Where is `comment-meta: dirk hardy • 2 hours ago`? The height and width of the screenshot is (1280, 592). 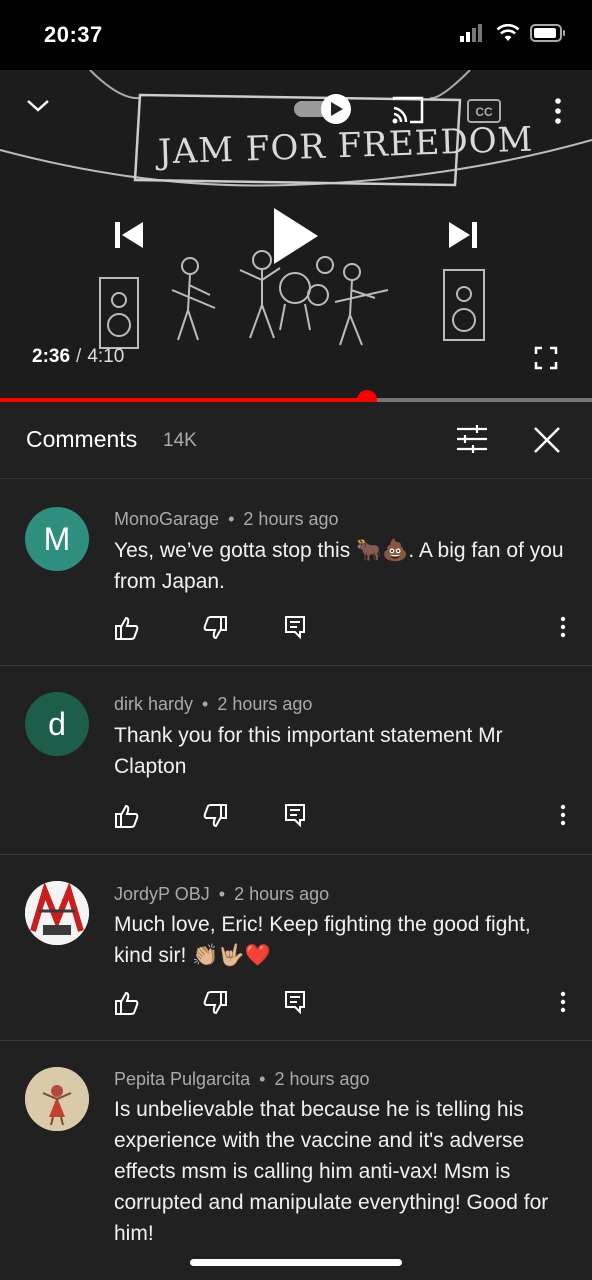
comment-meta: dirk hardy • 2 hours ago is located at coordinates (213, 704).